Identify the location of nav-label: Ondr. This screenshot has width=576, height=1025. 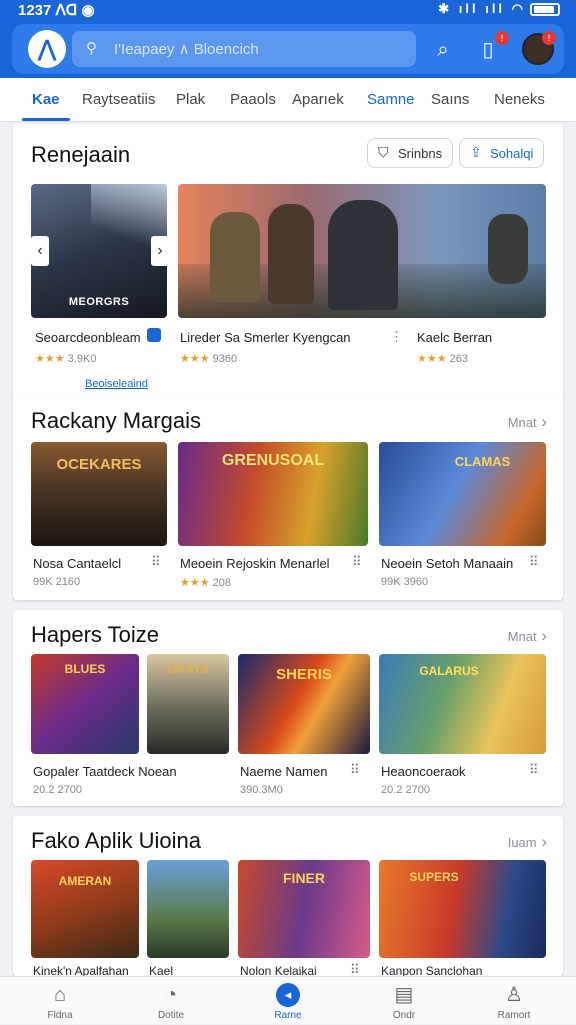
(404, 1015).